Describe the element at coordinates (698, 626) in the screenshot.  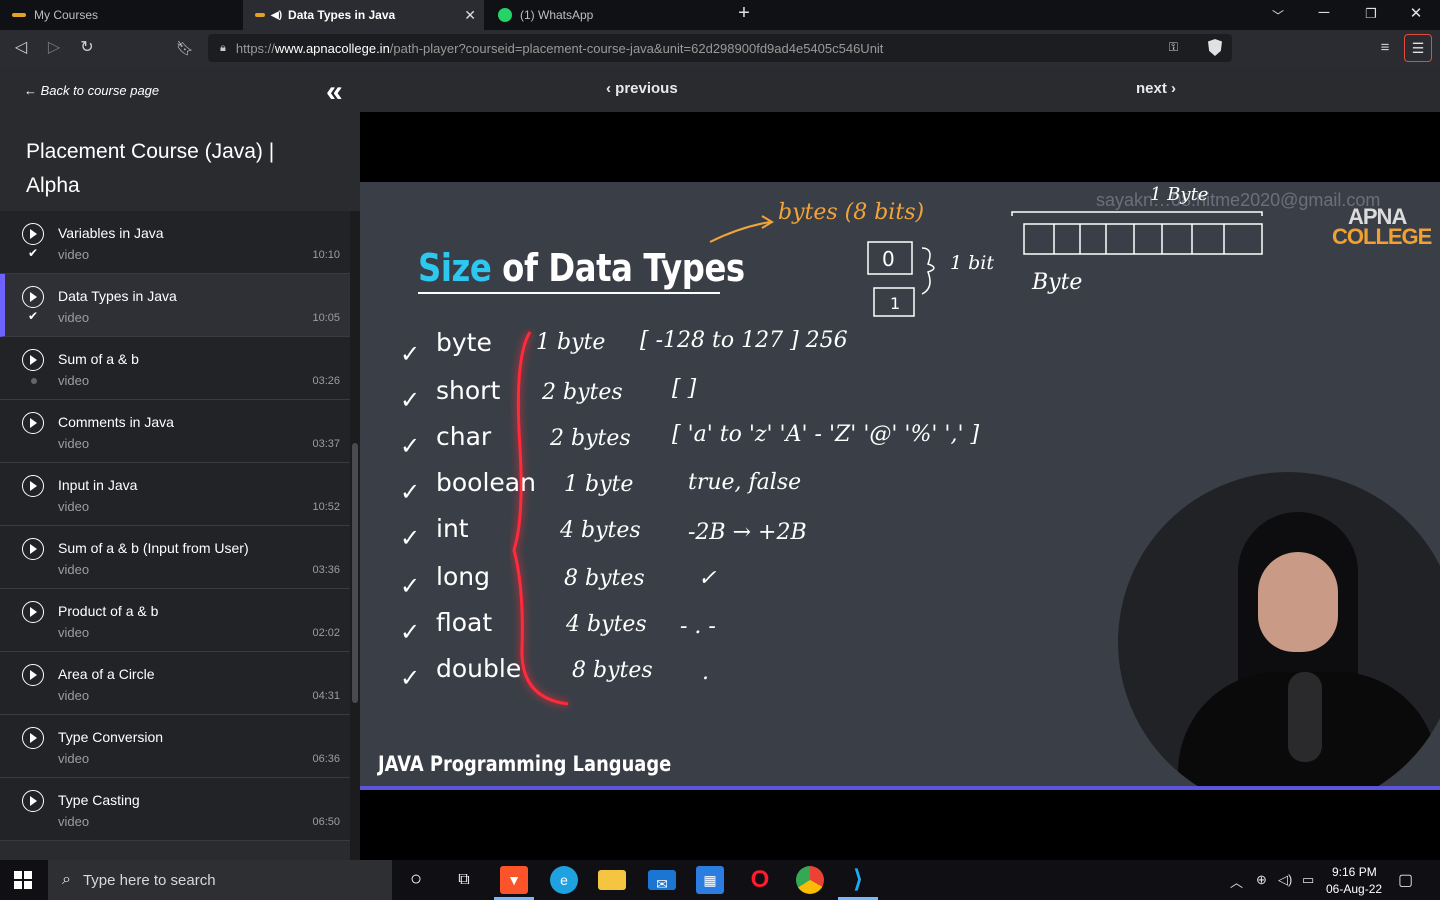
I see `type-range: - . -` at that location.